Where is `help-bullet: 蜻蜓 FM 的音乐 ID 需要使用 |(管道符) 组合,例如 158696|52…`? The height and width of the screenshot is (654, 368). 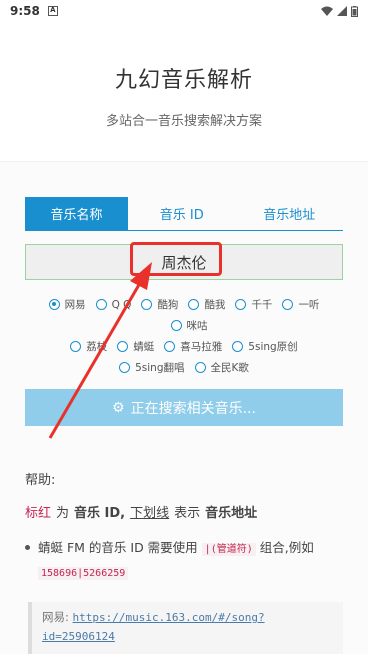
help-bullet: 蜻蜓 FM 的音乐 ID 需要使用 |(管道符) 组合,例如 158696|52… is located at coordinates (186, 561).